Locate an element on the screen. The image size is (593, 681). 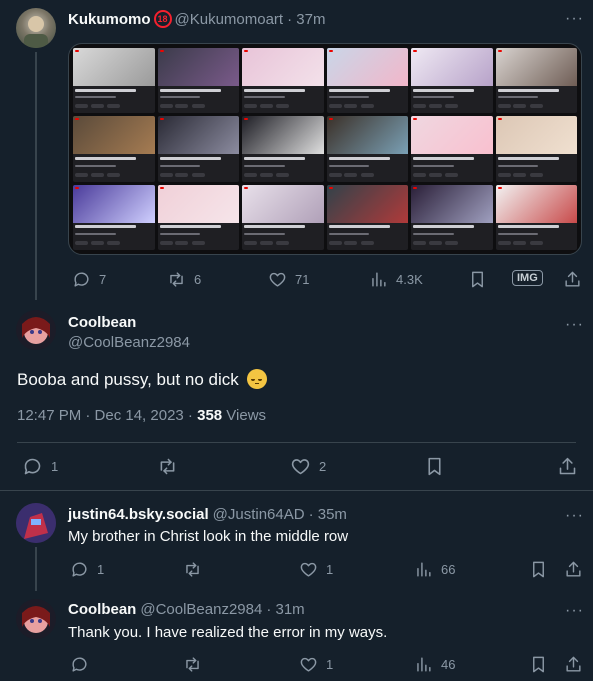
views-count: 358 is located at coordinates (210, 415).